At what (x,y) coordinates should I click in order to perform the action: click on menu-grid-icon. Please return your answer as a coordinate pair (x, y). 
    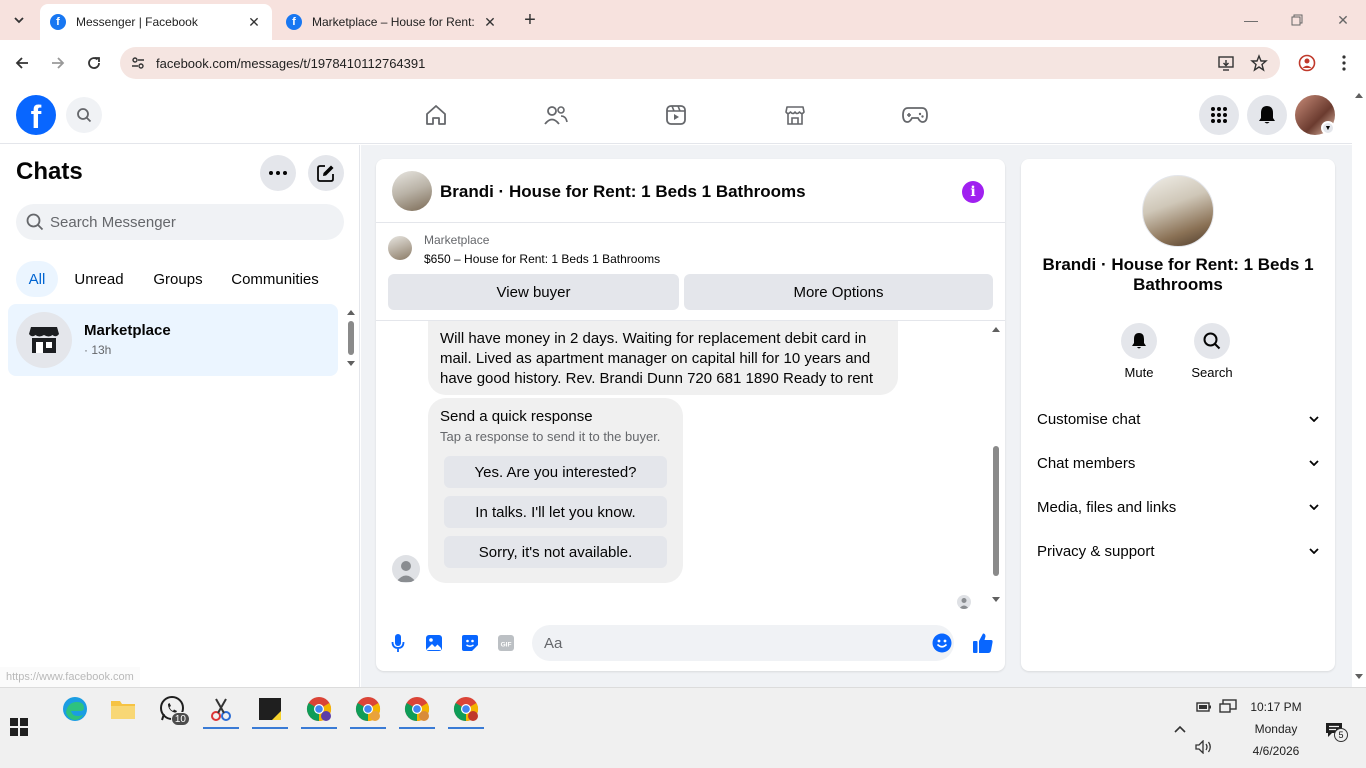
    Looking at the image, I should click on (1219, 115).